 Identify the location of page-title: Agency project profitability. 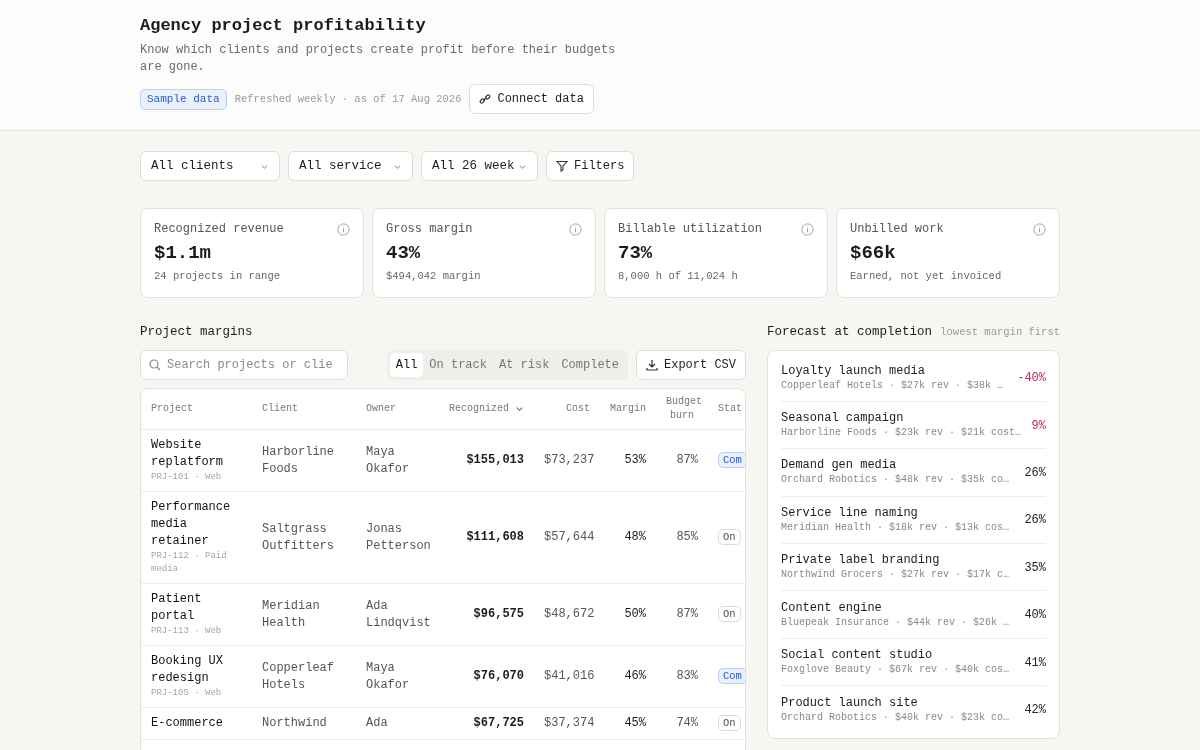
(283, 26).